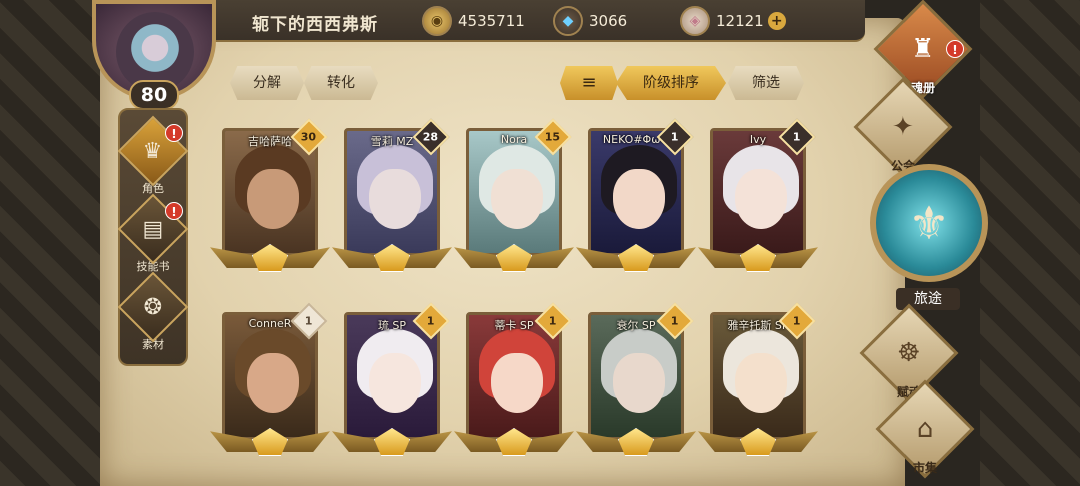 The width and height of the screenshot is (1080, 486). I want to click on crystal-icon: ◈, so click(695, 21).